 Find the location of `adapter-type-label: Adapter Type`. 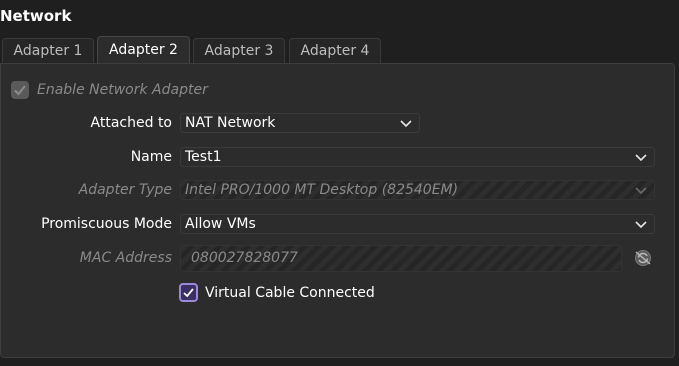

adapter-type-label: Adapter Type is located at coordinates (125, 190).